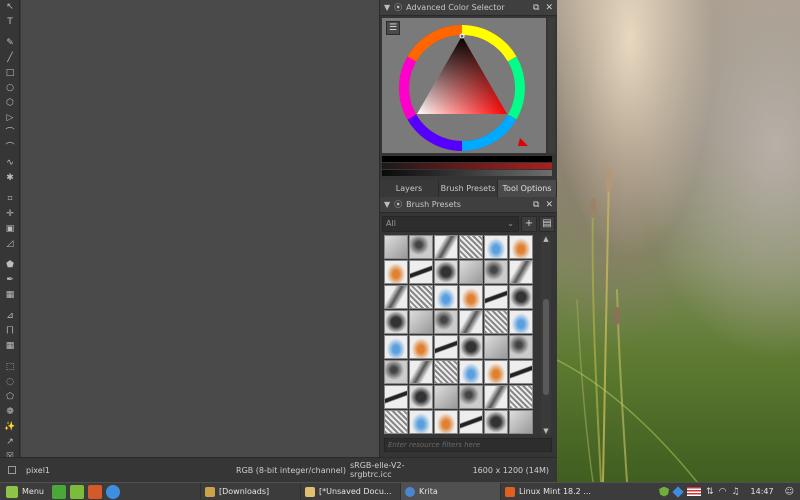 The width and height of the screenshot is (800, 500). Describe the element at coordinates (10, 316) in the screenshot. I see `measure-tool-icon: ⊿` at that location.